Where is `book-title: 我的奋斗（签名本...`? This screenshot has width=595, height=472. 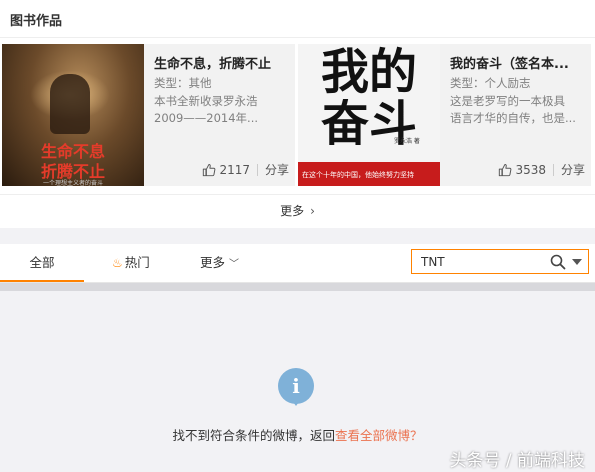
book-title: 我的奋斗（签名本... is located at coordinates (509, 62).